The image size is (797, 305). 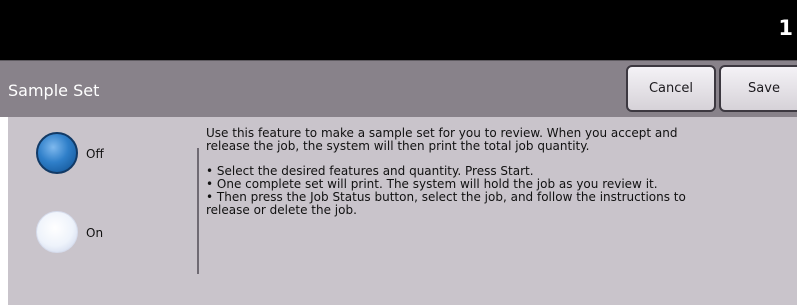 I want to click on instruction-line: release or delete the job., so click(x=281, y=210).